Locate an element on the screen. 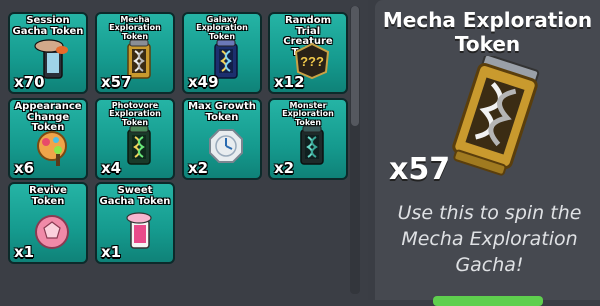 This screenshot has height=306, width=600. item-tile-max-growth-token: Max Growth Token x2 is located at coordinates (222, 139).